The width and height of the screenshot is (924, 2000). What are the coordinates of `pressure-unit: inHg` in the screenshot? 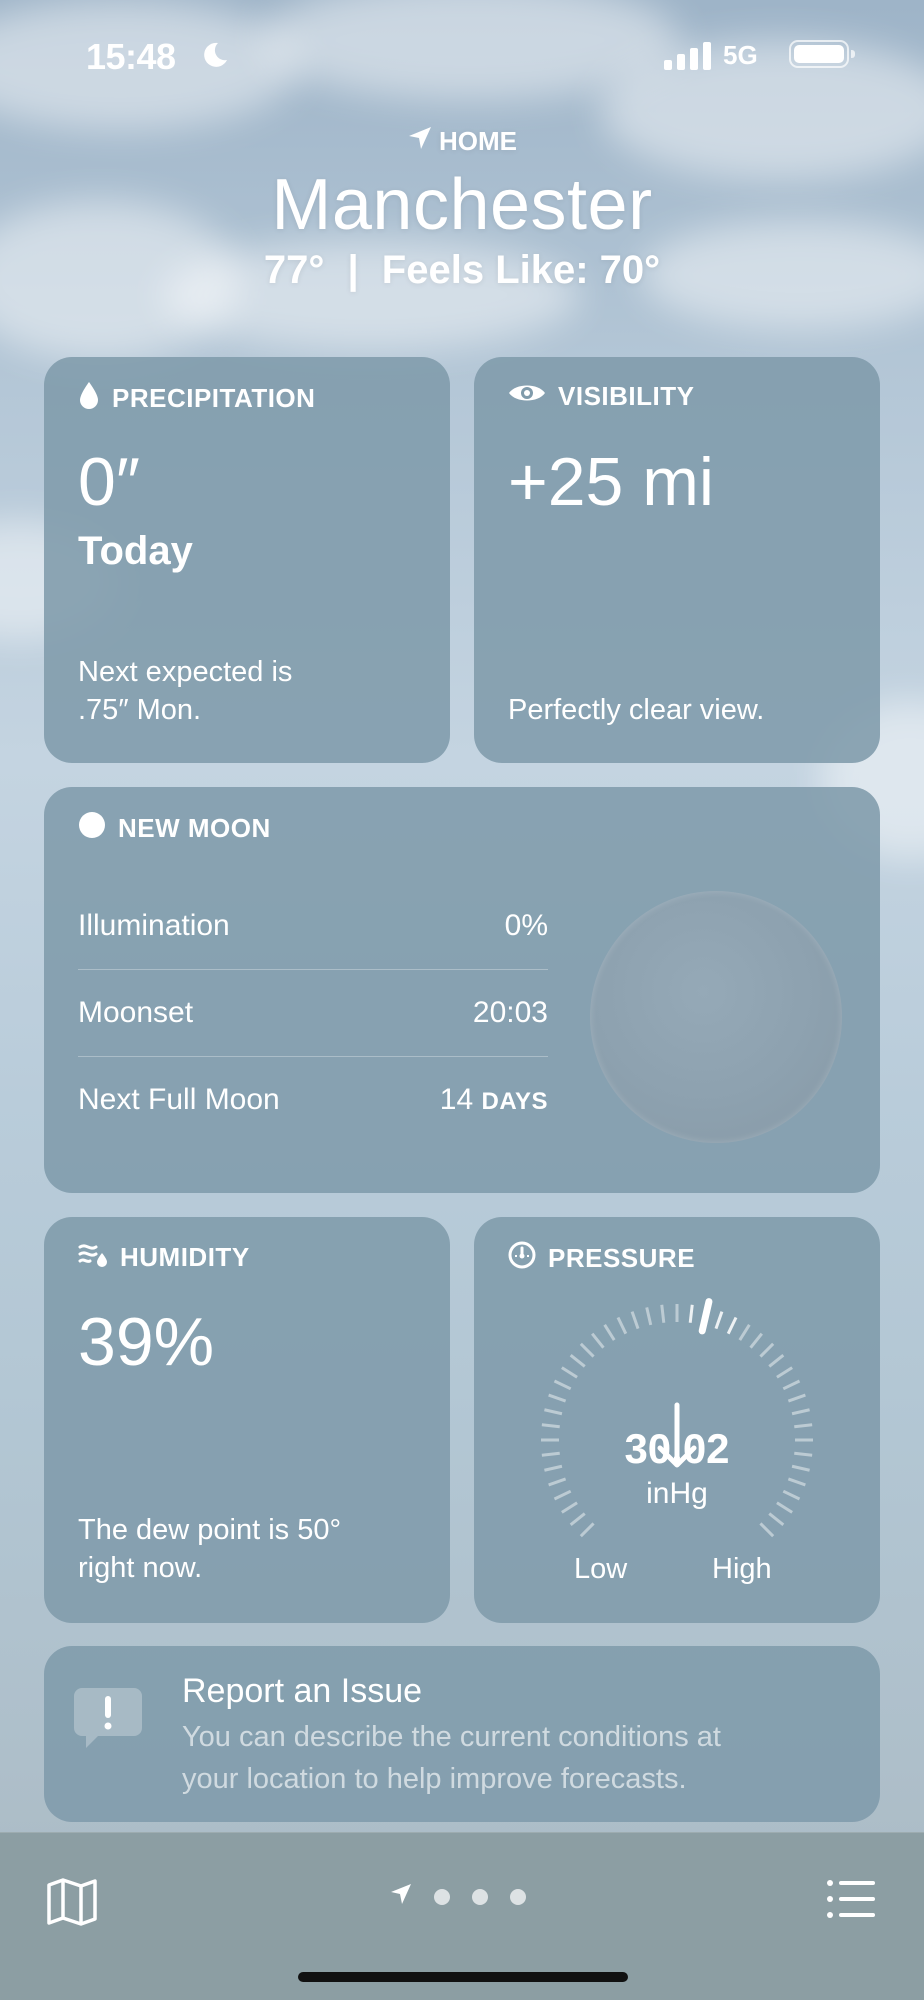 It's located at (677, 1493).